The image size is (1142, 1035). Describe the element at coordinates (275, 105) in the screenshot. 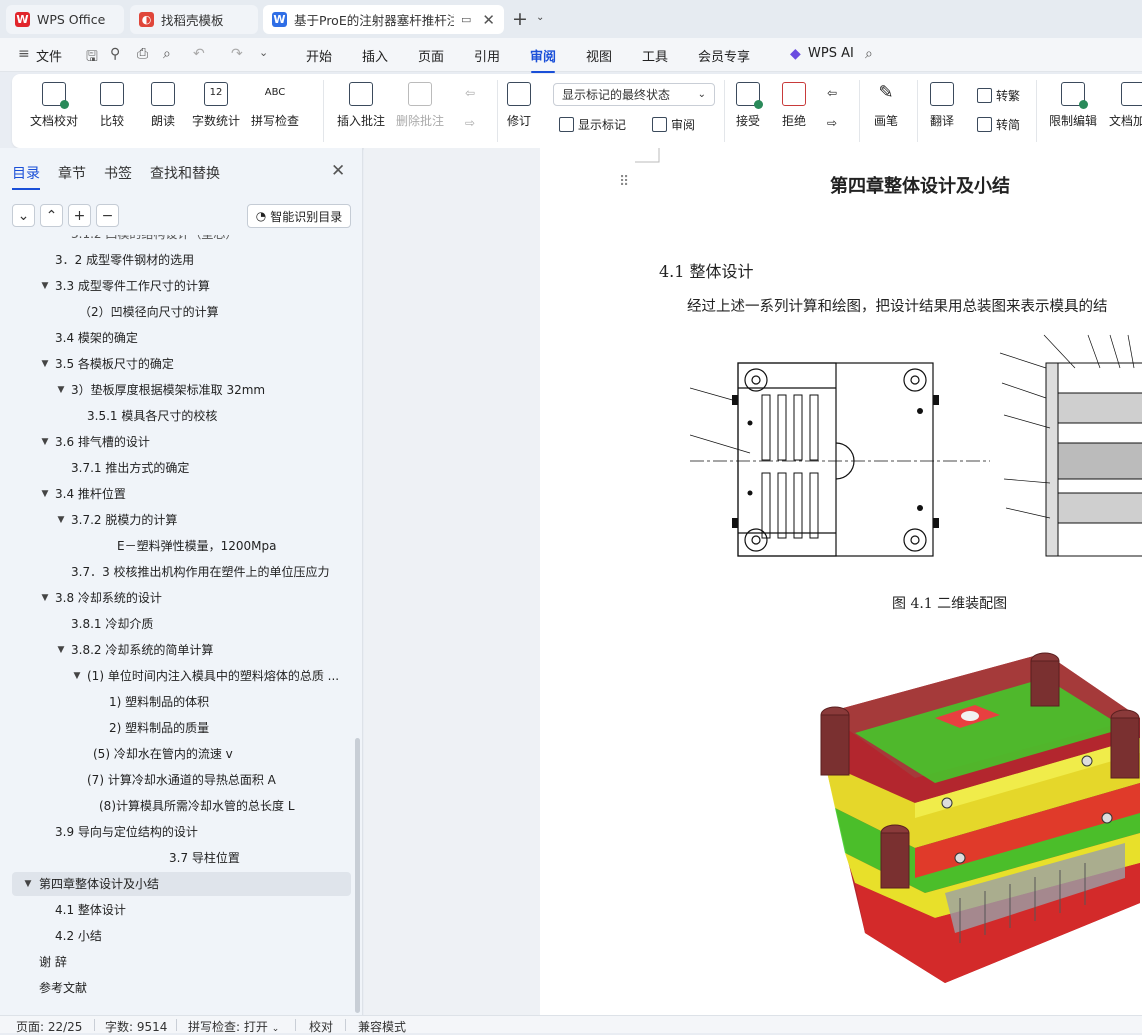

I see `spell-check-button: ABC 拼写检查` at that location.